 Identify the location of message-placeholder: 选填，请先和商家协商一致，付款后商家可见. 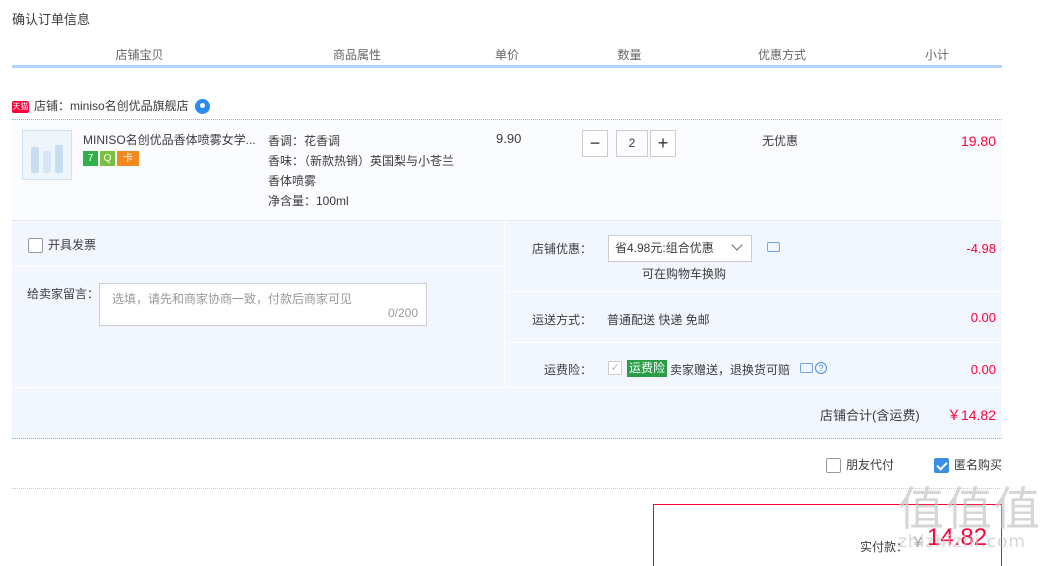
(232, 299).